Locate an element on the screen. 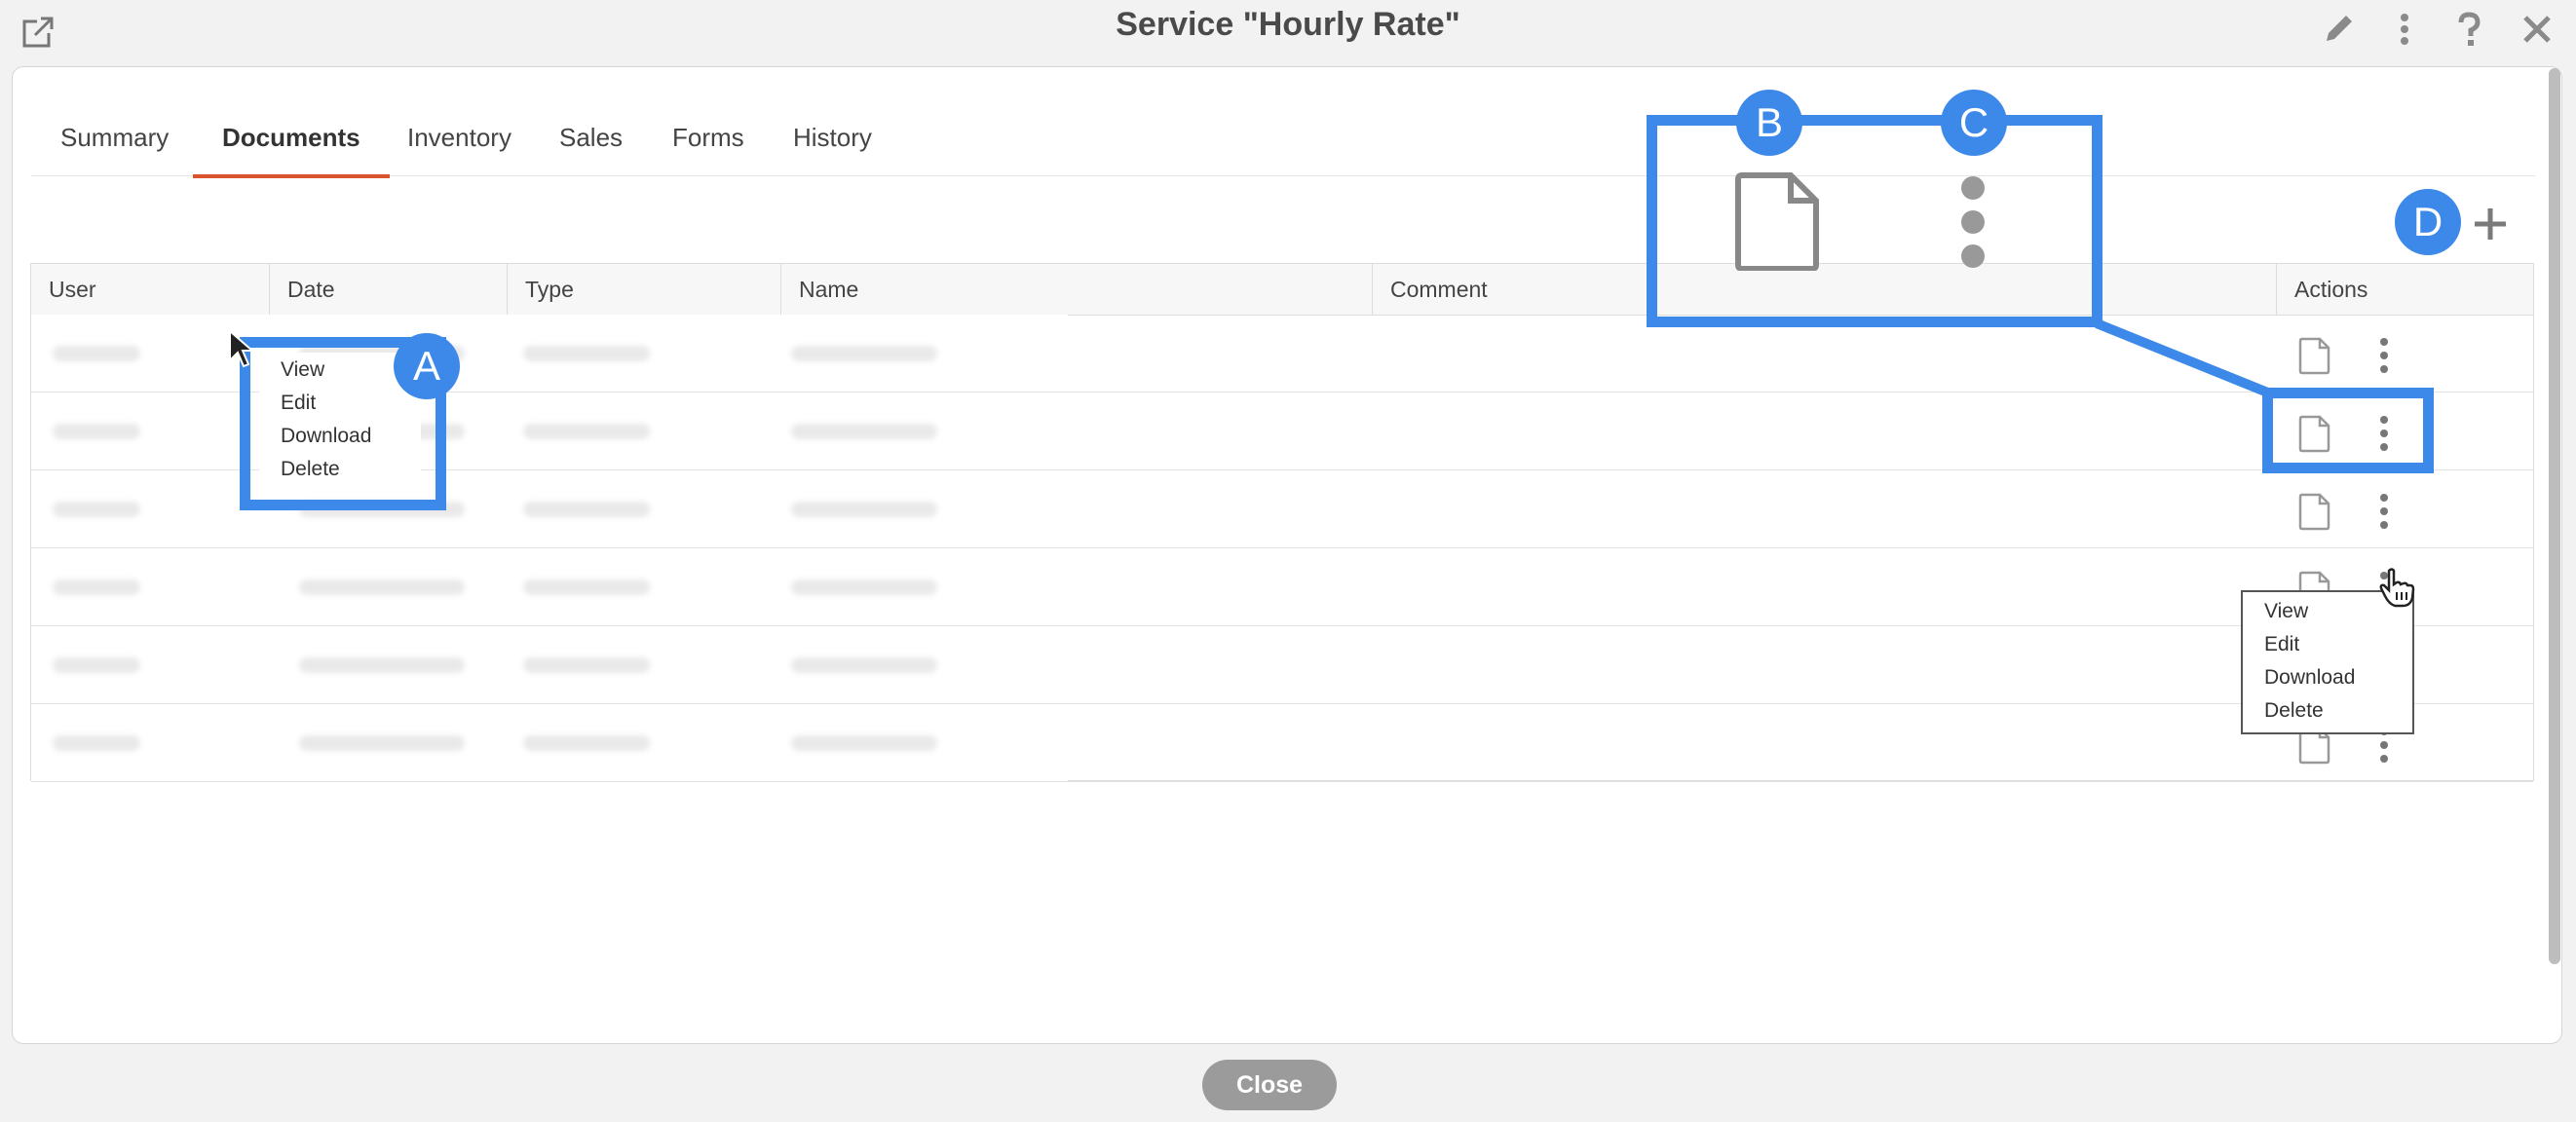 The image size is (2576, 1122). arrow-cursor-icon is located at coordinates (242, 349).